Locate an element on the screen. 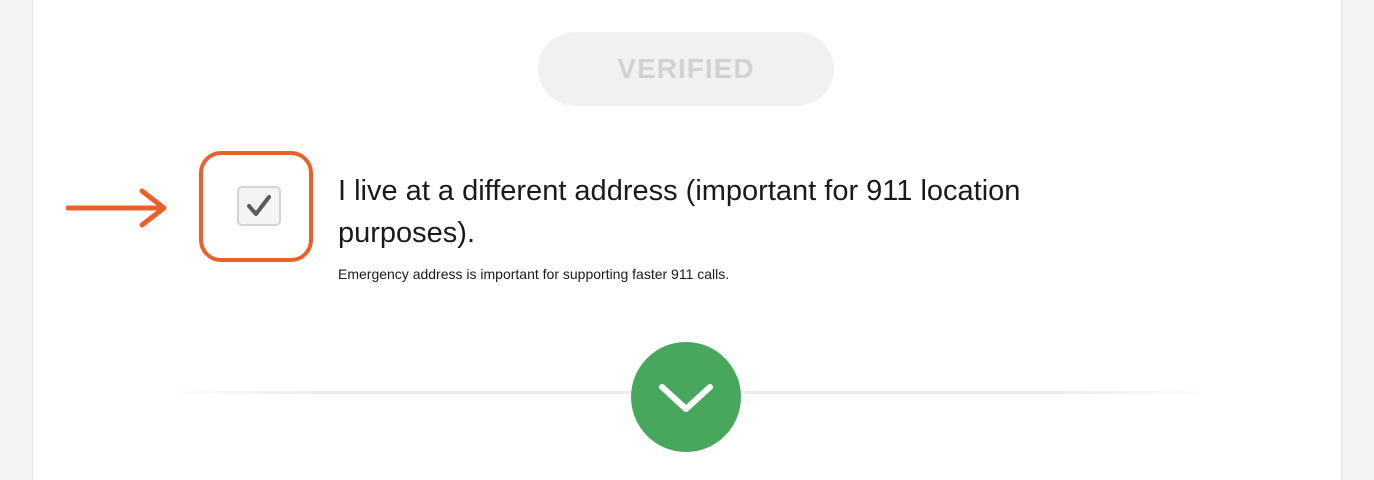  expand-next-button is located at coordinates (686, 397).